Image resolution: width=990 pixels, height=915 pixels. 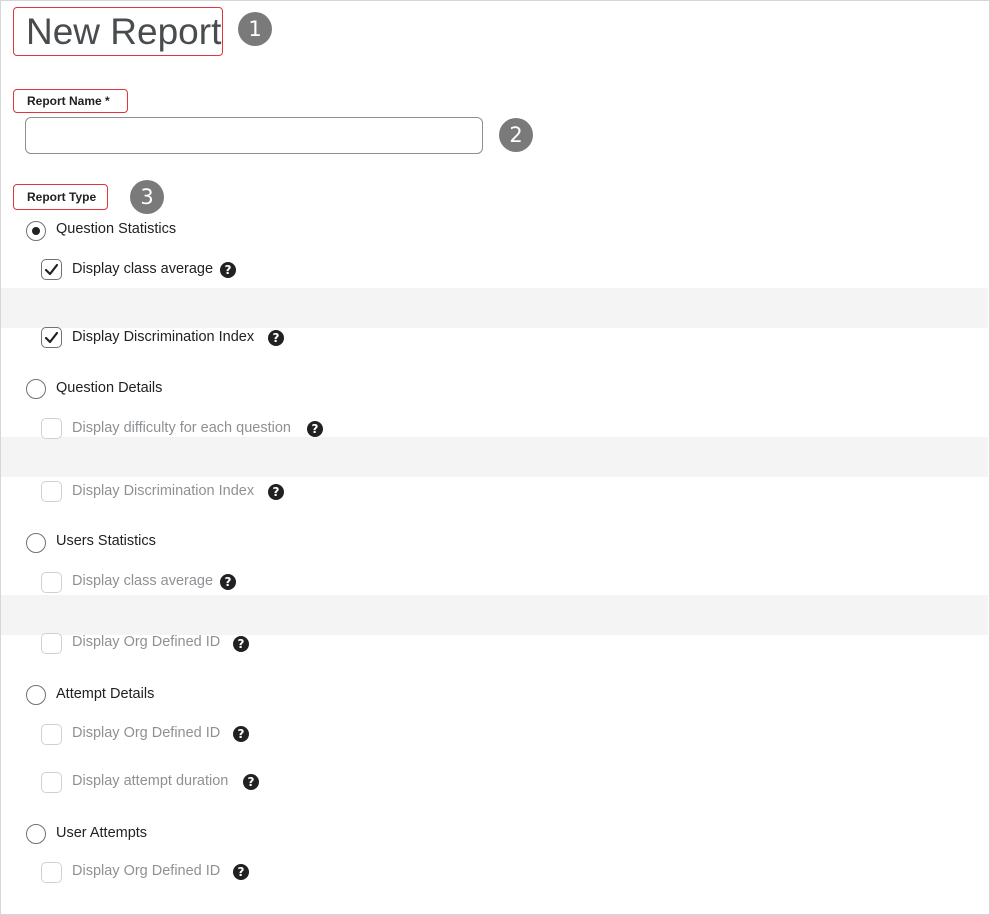 I want to click on radio-label-question-statistics: Question Statistics, so click(x=116, y=229).